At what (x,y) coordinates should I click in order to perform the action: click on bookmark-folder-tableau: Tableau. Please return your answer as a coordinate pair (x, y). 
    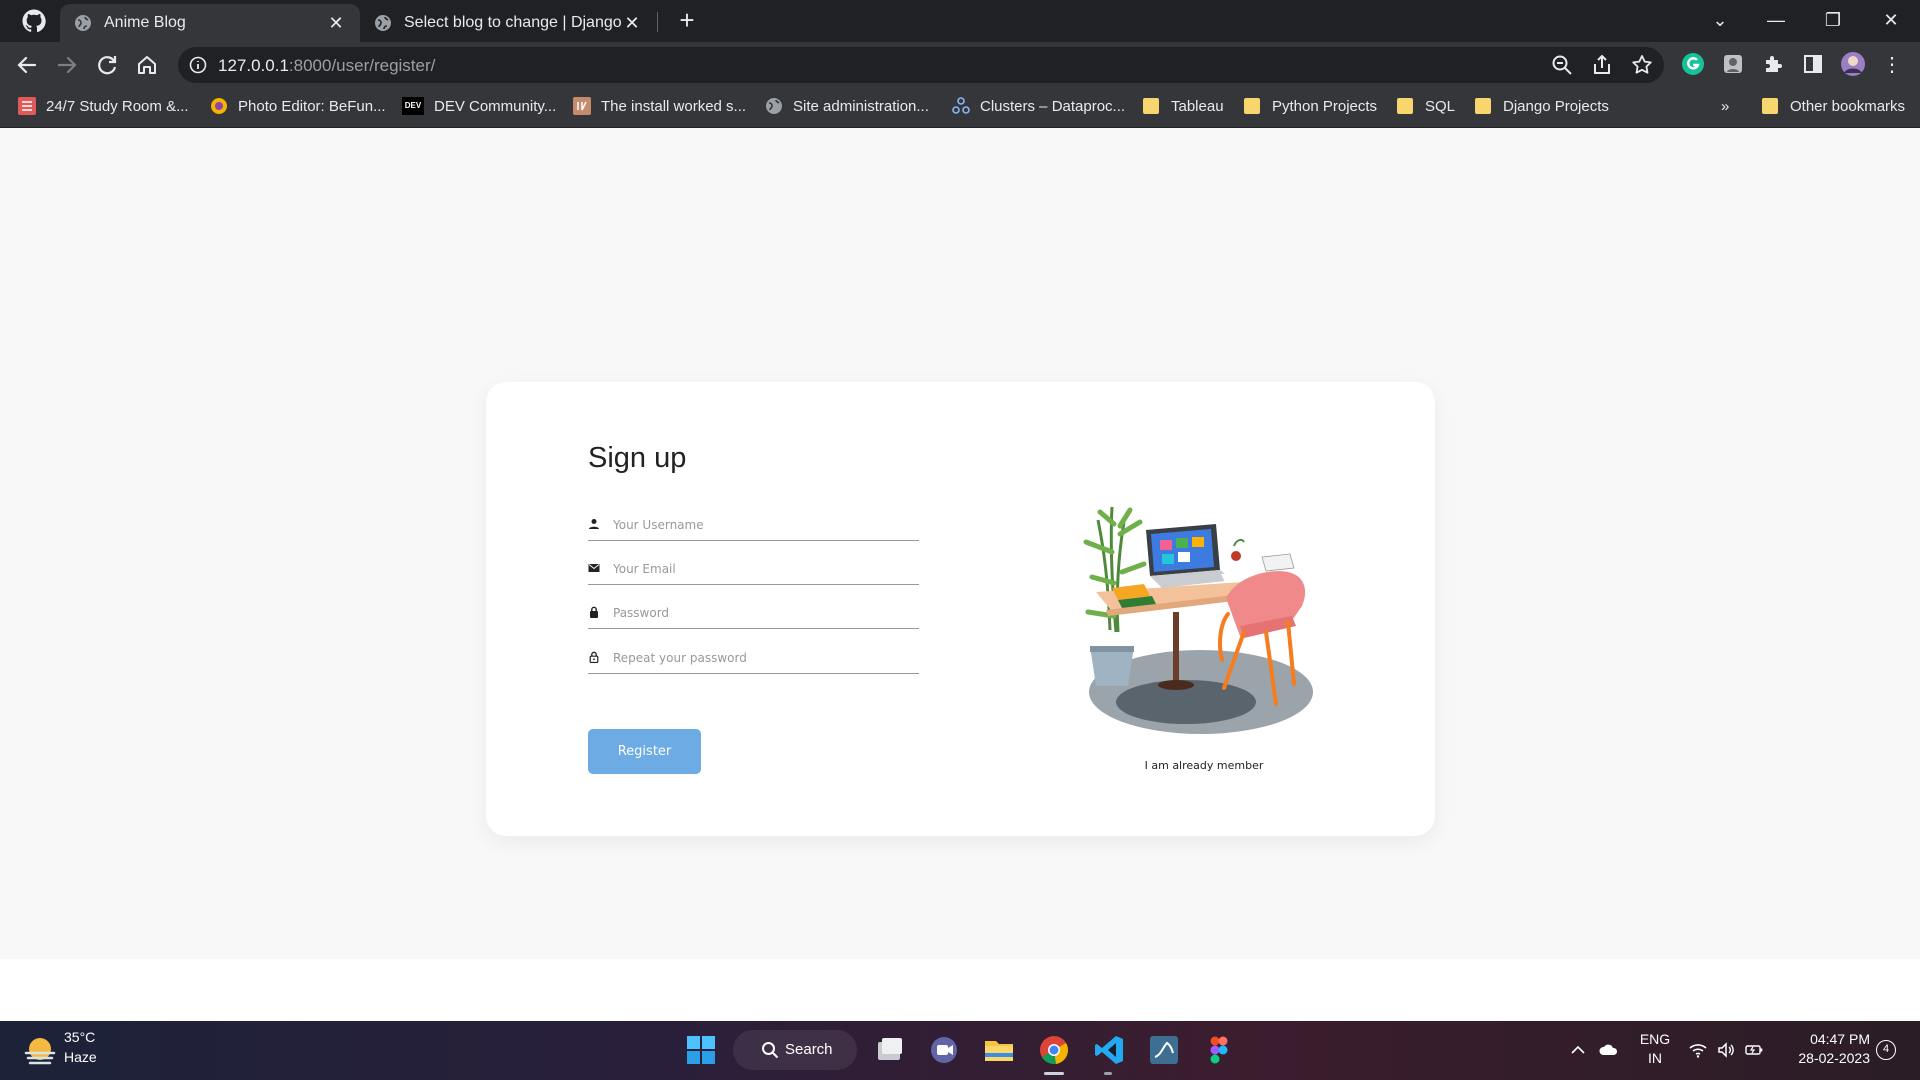
    Looking at the image, I should click on (1183, 106).